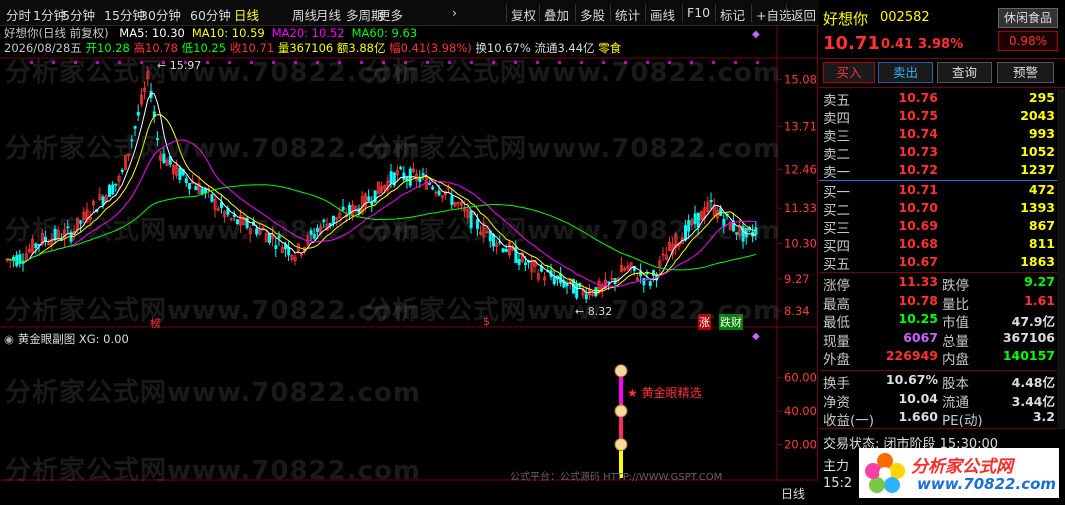  What do you see at coordinates (962, 467) in the screenshot?
I see `logo-title: 分析家公式网` at bounding box center [962, 467].